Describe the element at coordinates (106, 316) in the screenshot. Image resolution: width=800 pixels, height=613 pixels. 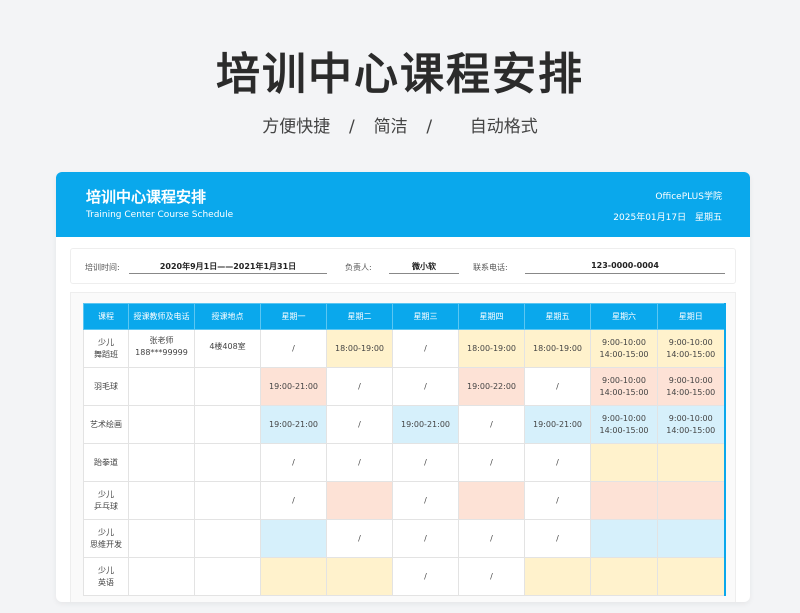
I see `column-header: 课程` at that location.